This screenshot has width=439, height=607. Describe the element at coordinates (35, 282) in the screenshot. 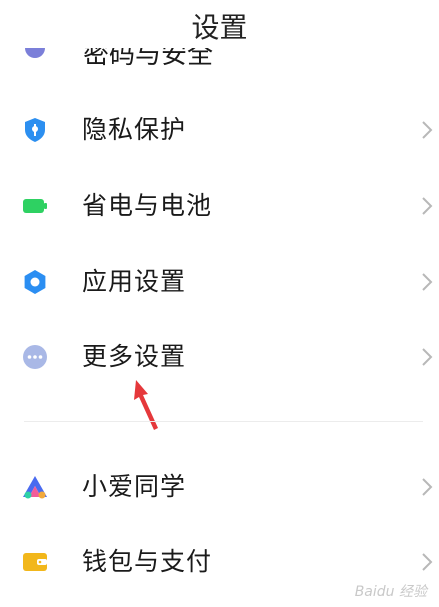

I see `gear-icon` at that location.